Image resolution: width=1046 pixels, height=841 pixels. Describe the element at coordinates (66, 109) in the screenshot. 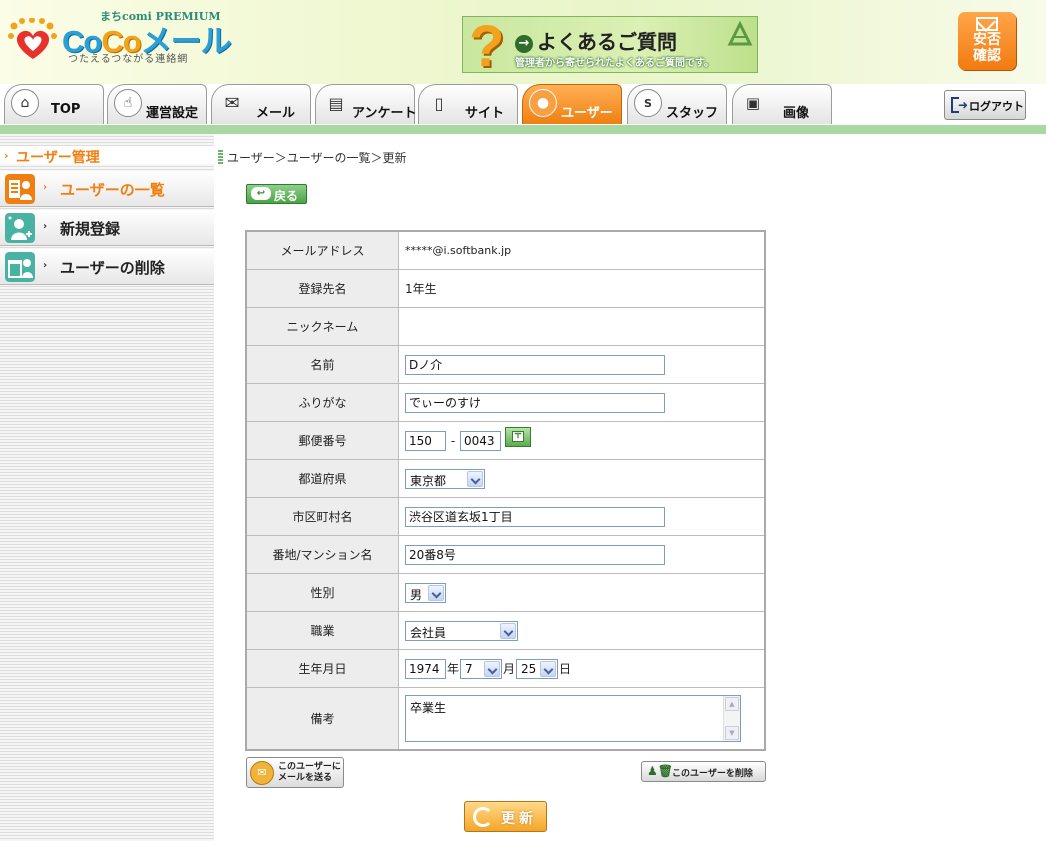

I see `tab-label: TOP` at that location.